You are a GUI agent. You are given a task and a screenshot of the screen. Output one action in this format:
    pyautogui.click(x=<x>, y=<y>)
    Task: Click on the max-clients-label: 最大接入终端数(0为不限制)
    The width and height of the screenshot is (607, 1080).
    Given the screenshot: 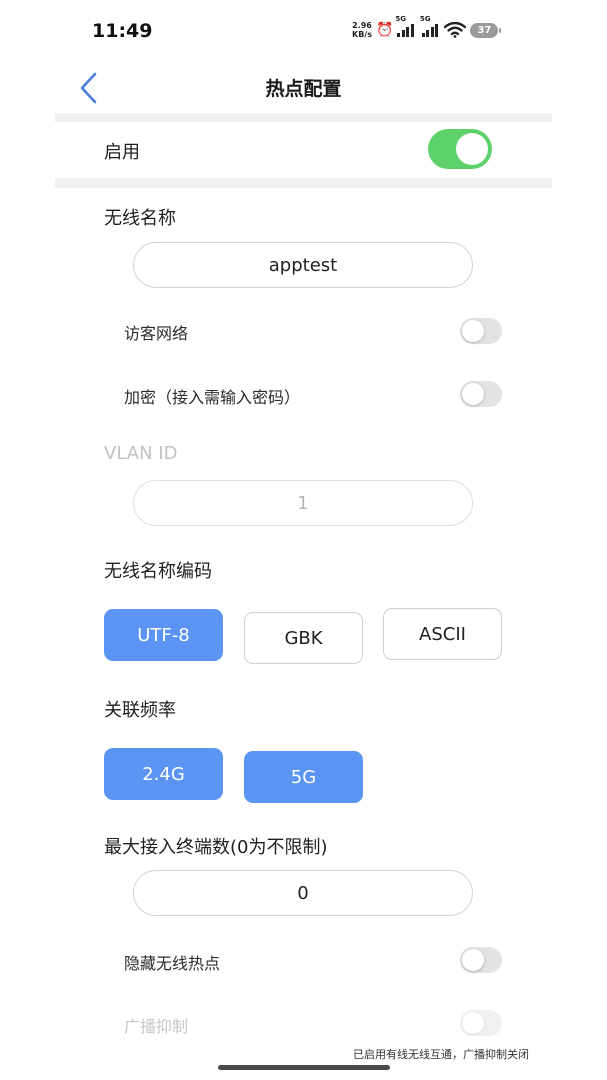 What is the action you would take?
    pyautogui.click(x=216, y=847)
    